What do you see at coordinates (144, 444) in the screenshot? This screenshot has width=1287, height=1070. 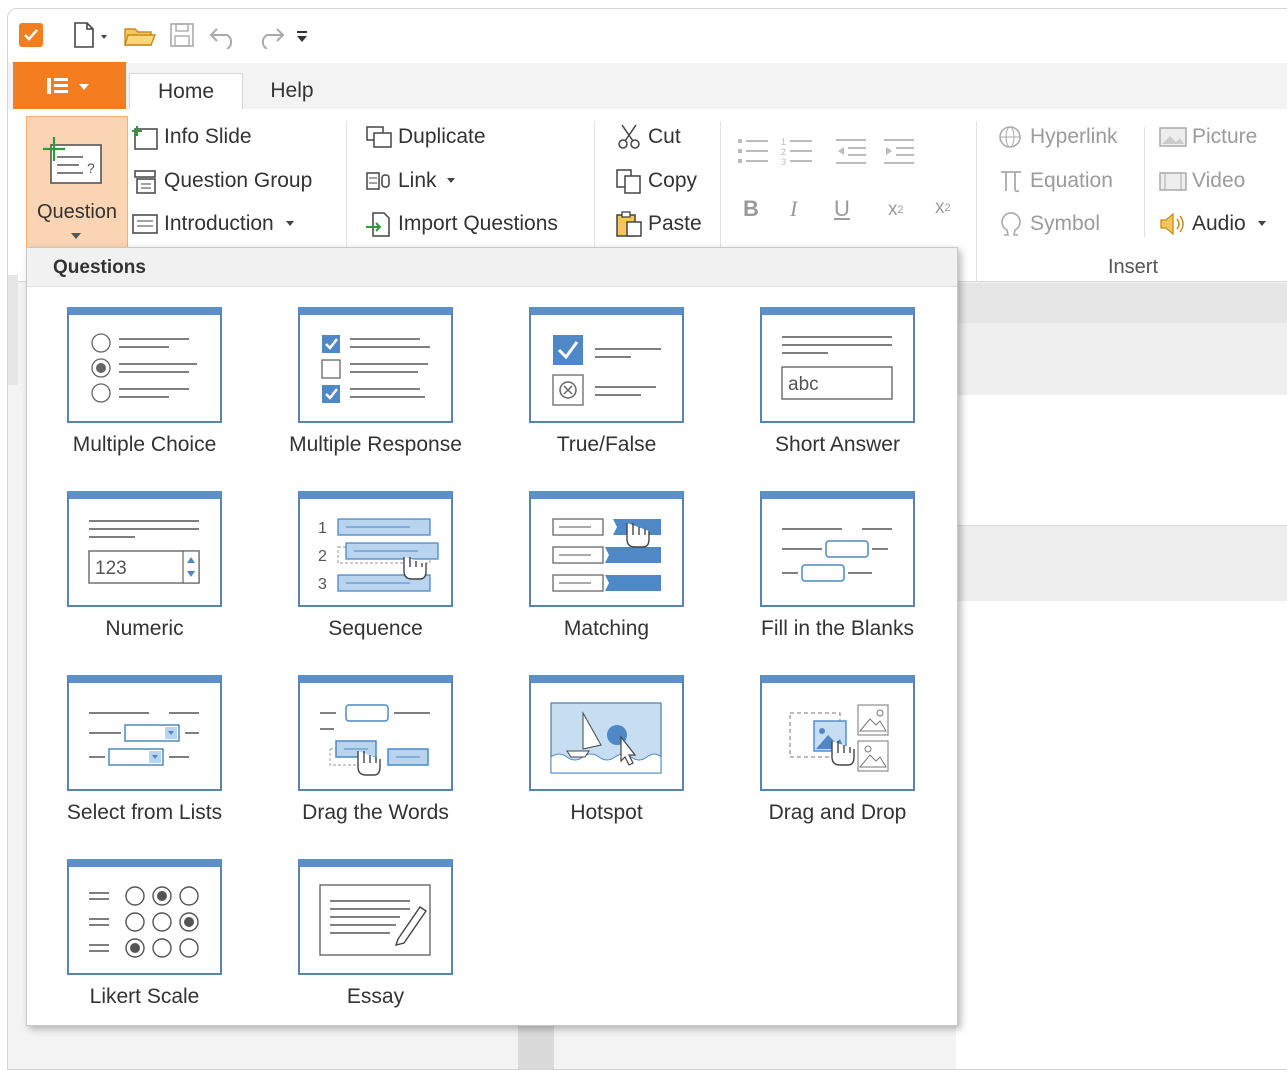 I see `question-type-label: Multiple Choice` at bounding box center [144, 444].